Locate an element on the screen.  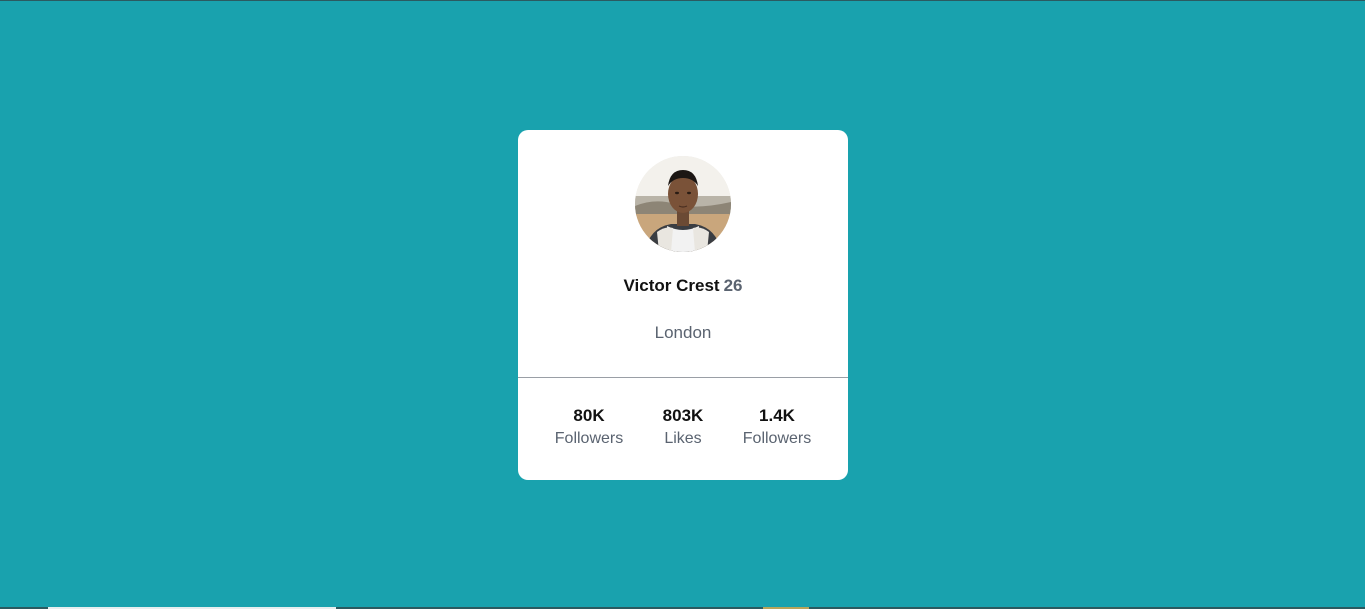
stat-value: 80K is located at coordinates (589, 415).